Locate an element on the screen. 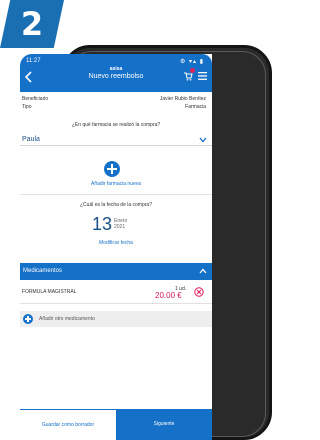 The image size is (320, 440). type-label: Tipo is located at coordinates (27, 107).